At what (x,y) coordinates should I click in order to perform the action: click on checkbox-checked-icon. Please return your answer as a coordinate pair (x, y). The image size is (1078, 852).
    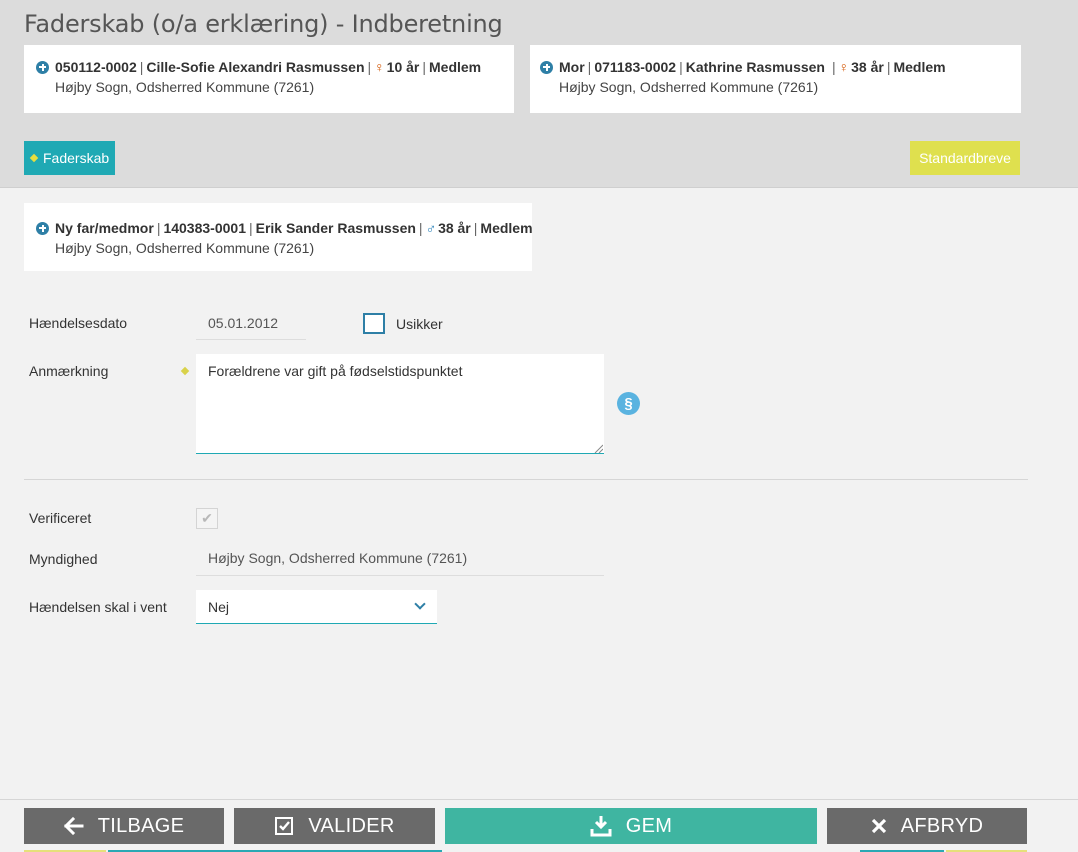
    Looking at the image, I should click on (284, 826).